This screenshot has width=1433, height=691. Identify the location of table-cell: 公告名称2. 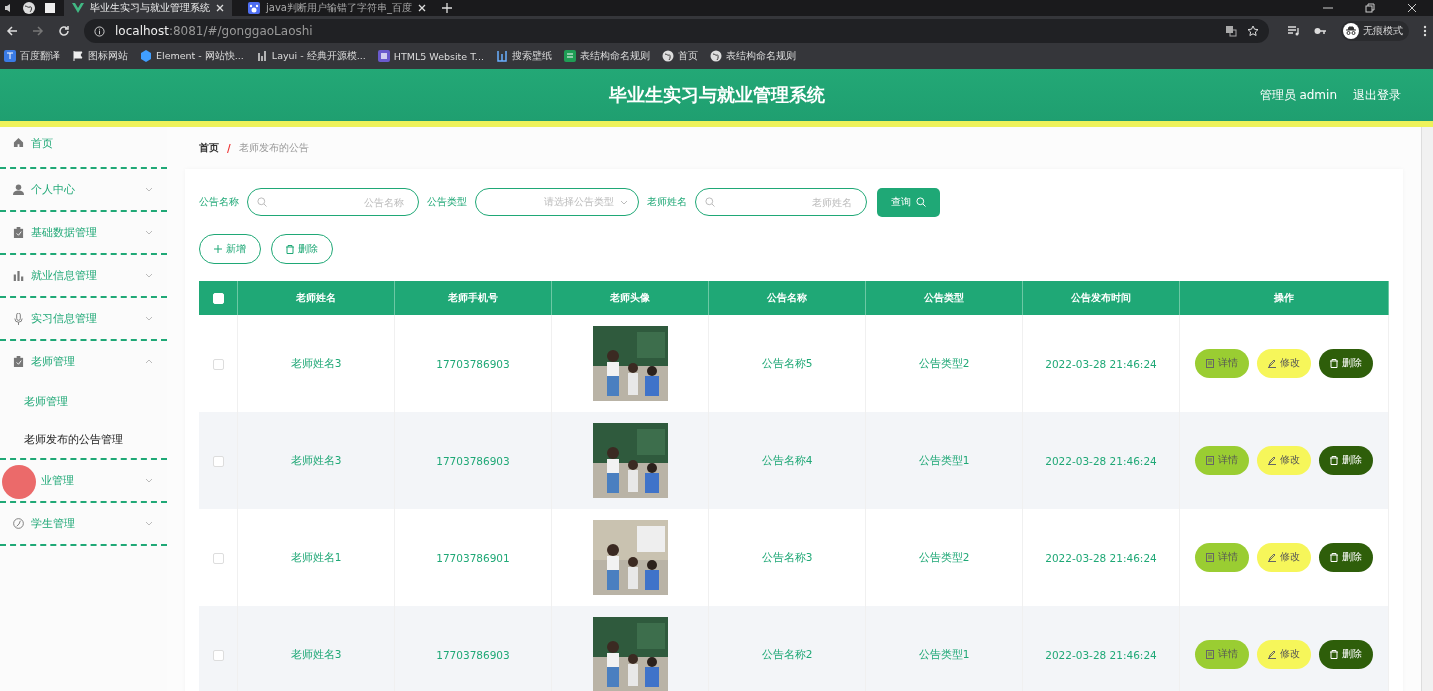
(787, 648).